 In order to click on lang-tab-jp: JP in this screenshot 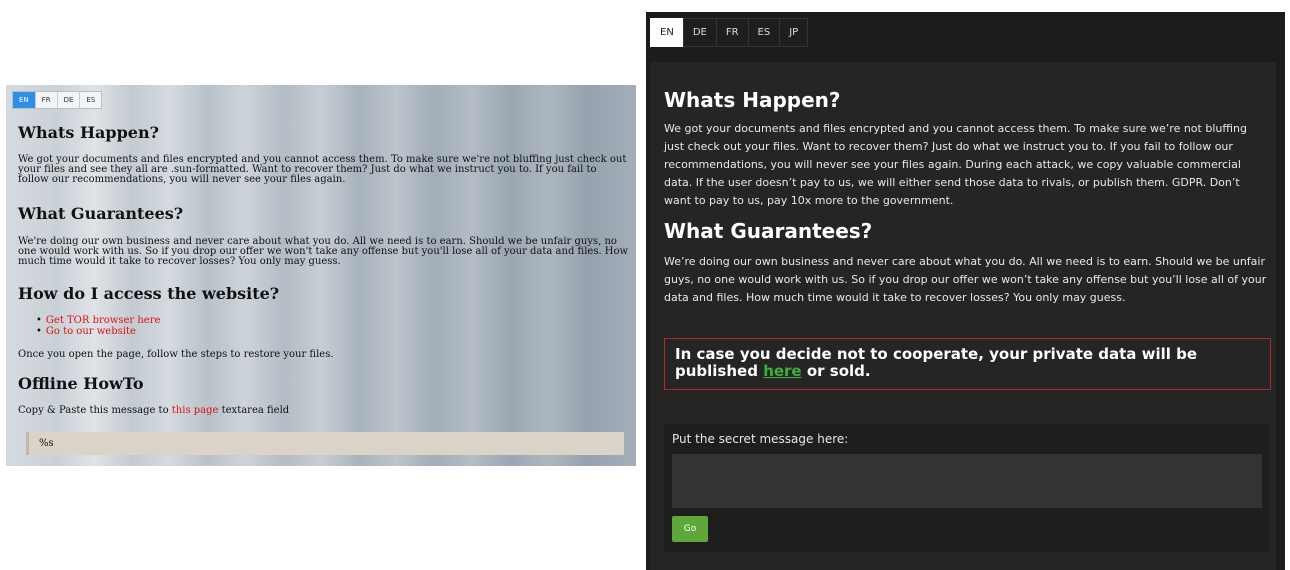, I will do `click(794, 32)`.